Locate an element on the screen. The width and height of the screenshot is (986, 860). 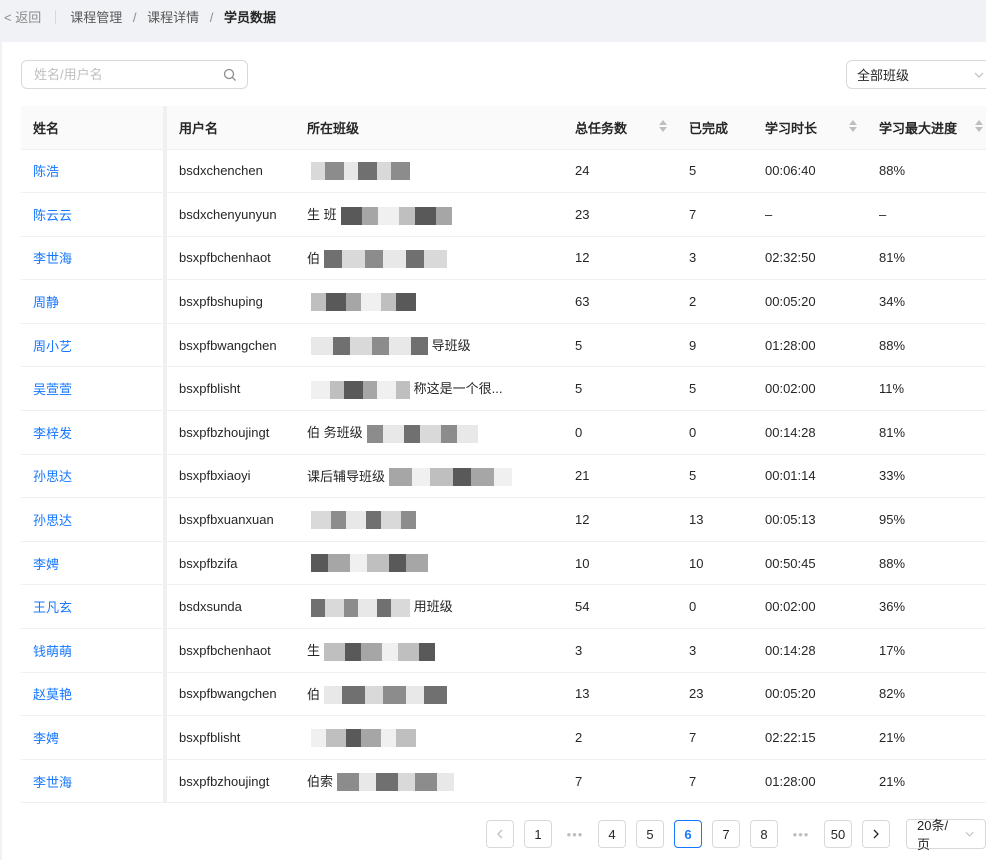
search-icon is located at coordinates (230, 75).